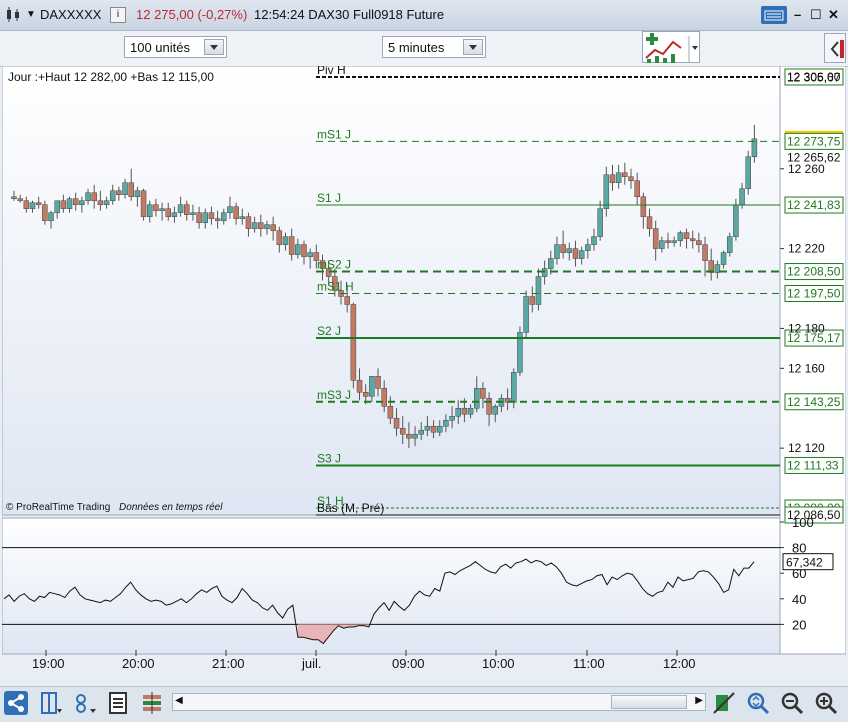 The image size is (848, 722). I want to click on add-indicator-icon, so click(671, 48).